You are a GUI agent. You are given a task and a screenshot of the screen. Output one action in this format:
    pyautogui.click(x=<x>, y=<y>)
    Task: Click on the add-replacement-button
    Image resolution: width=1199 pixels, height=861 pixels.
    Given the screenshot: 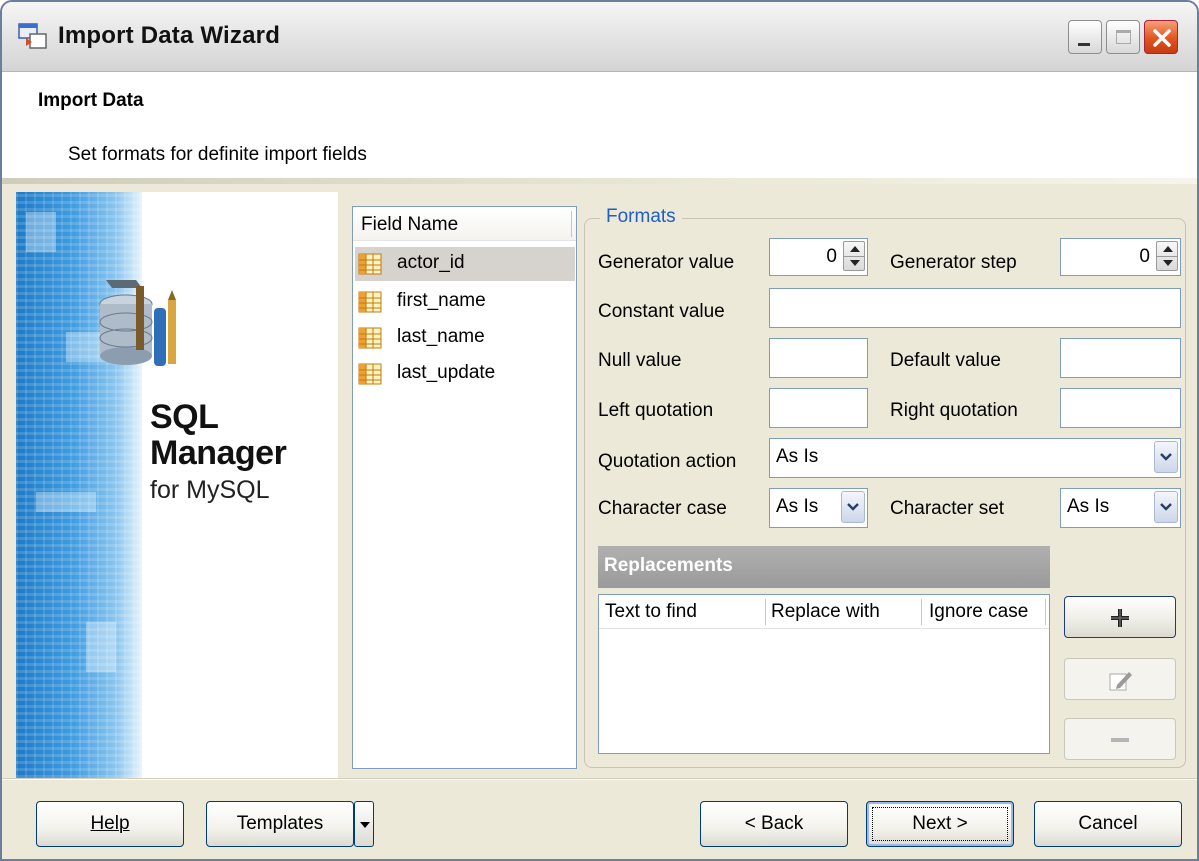 What is the action you would take?
    pyautogui.click(x=1120, y=617)
    